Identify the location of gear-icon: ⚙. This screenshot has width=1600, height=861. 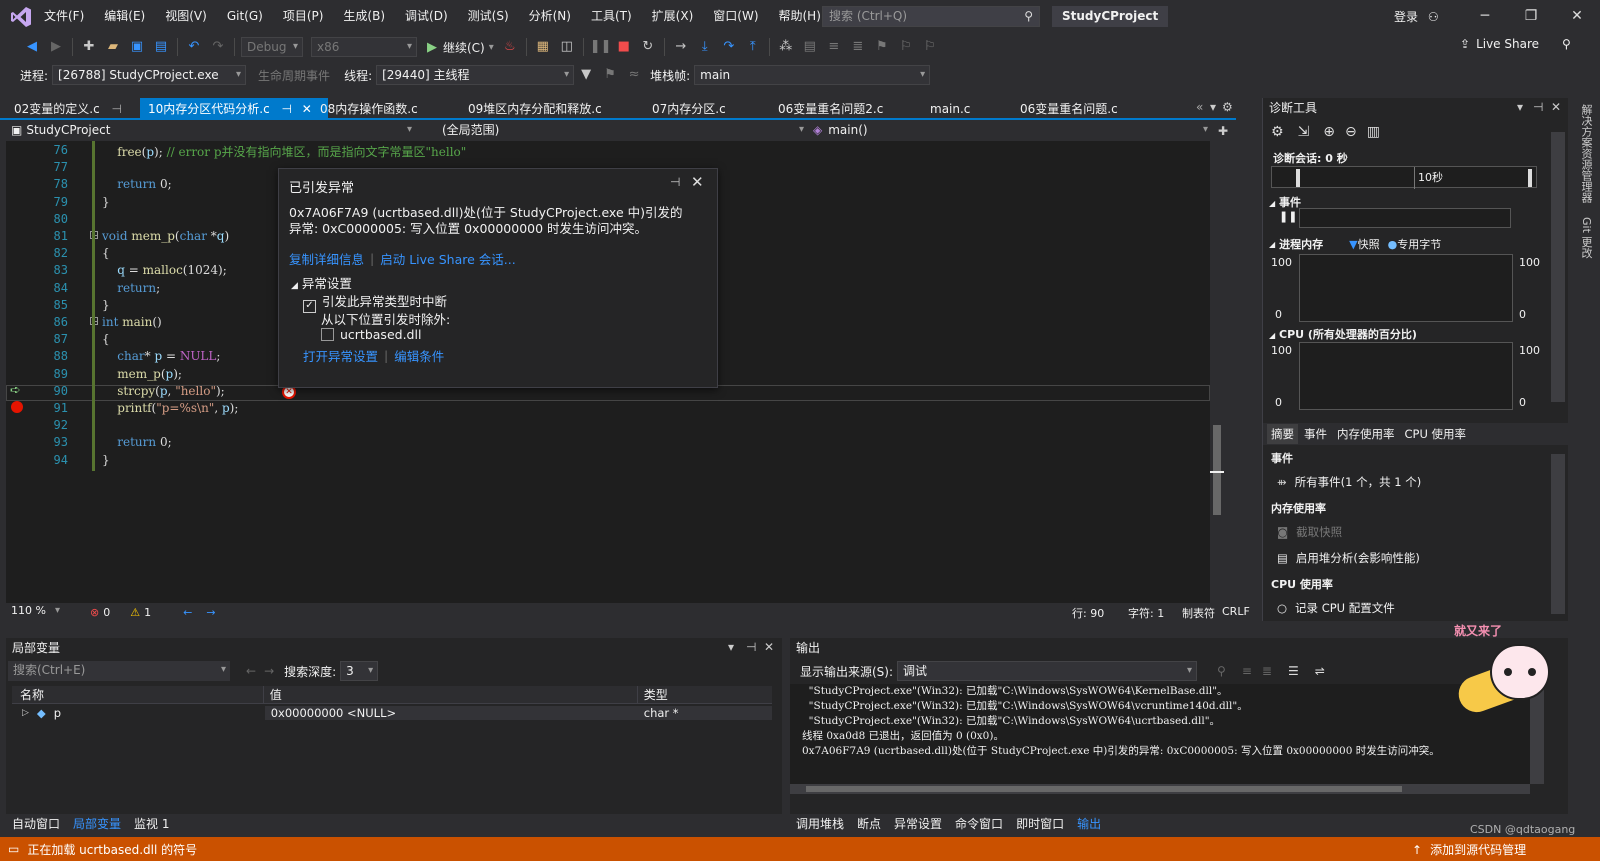
(1277, 132).